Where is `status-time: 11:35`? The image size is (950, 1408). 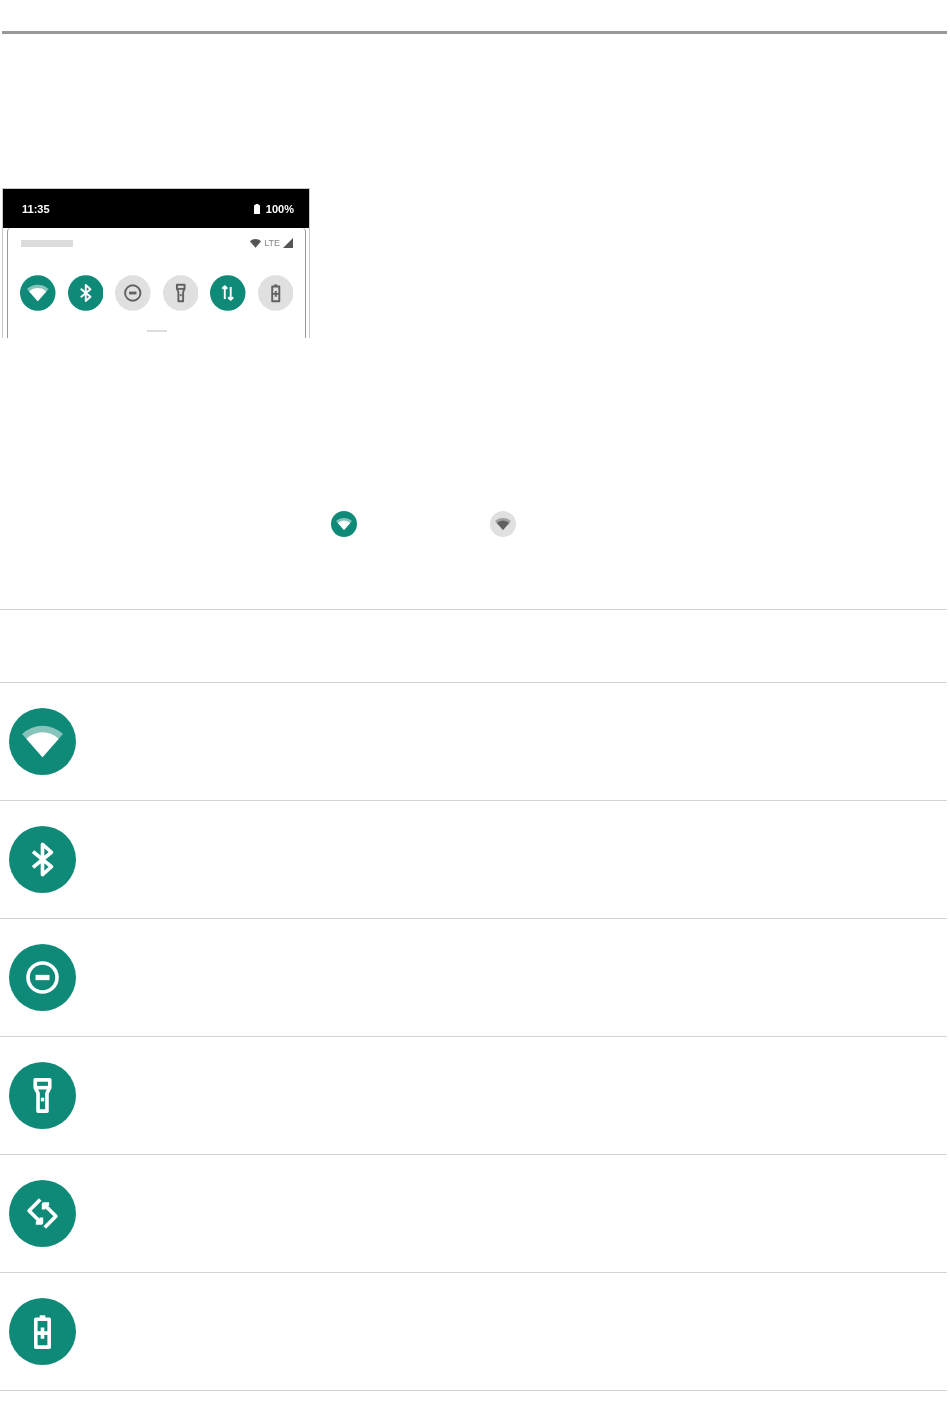
status-time: 11:35 is located at coordinates (36, 208).